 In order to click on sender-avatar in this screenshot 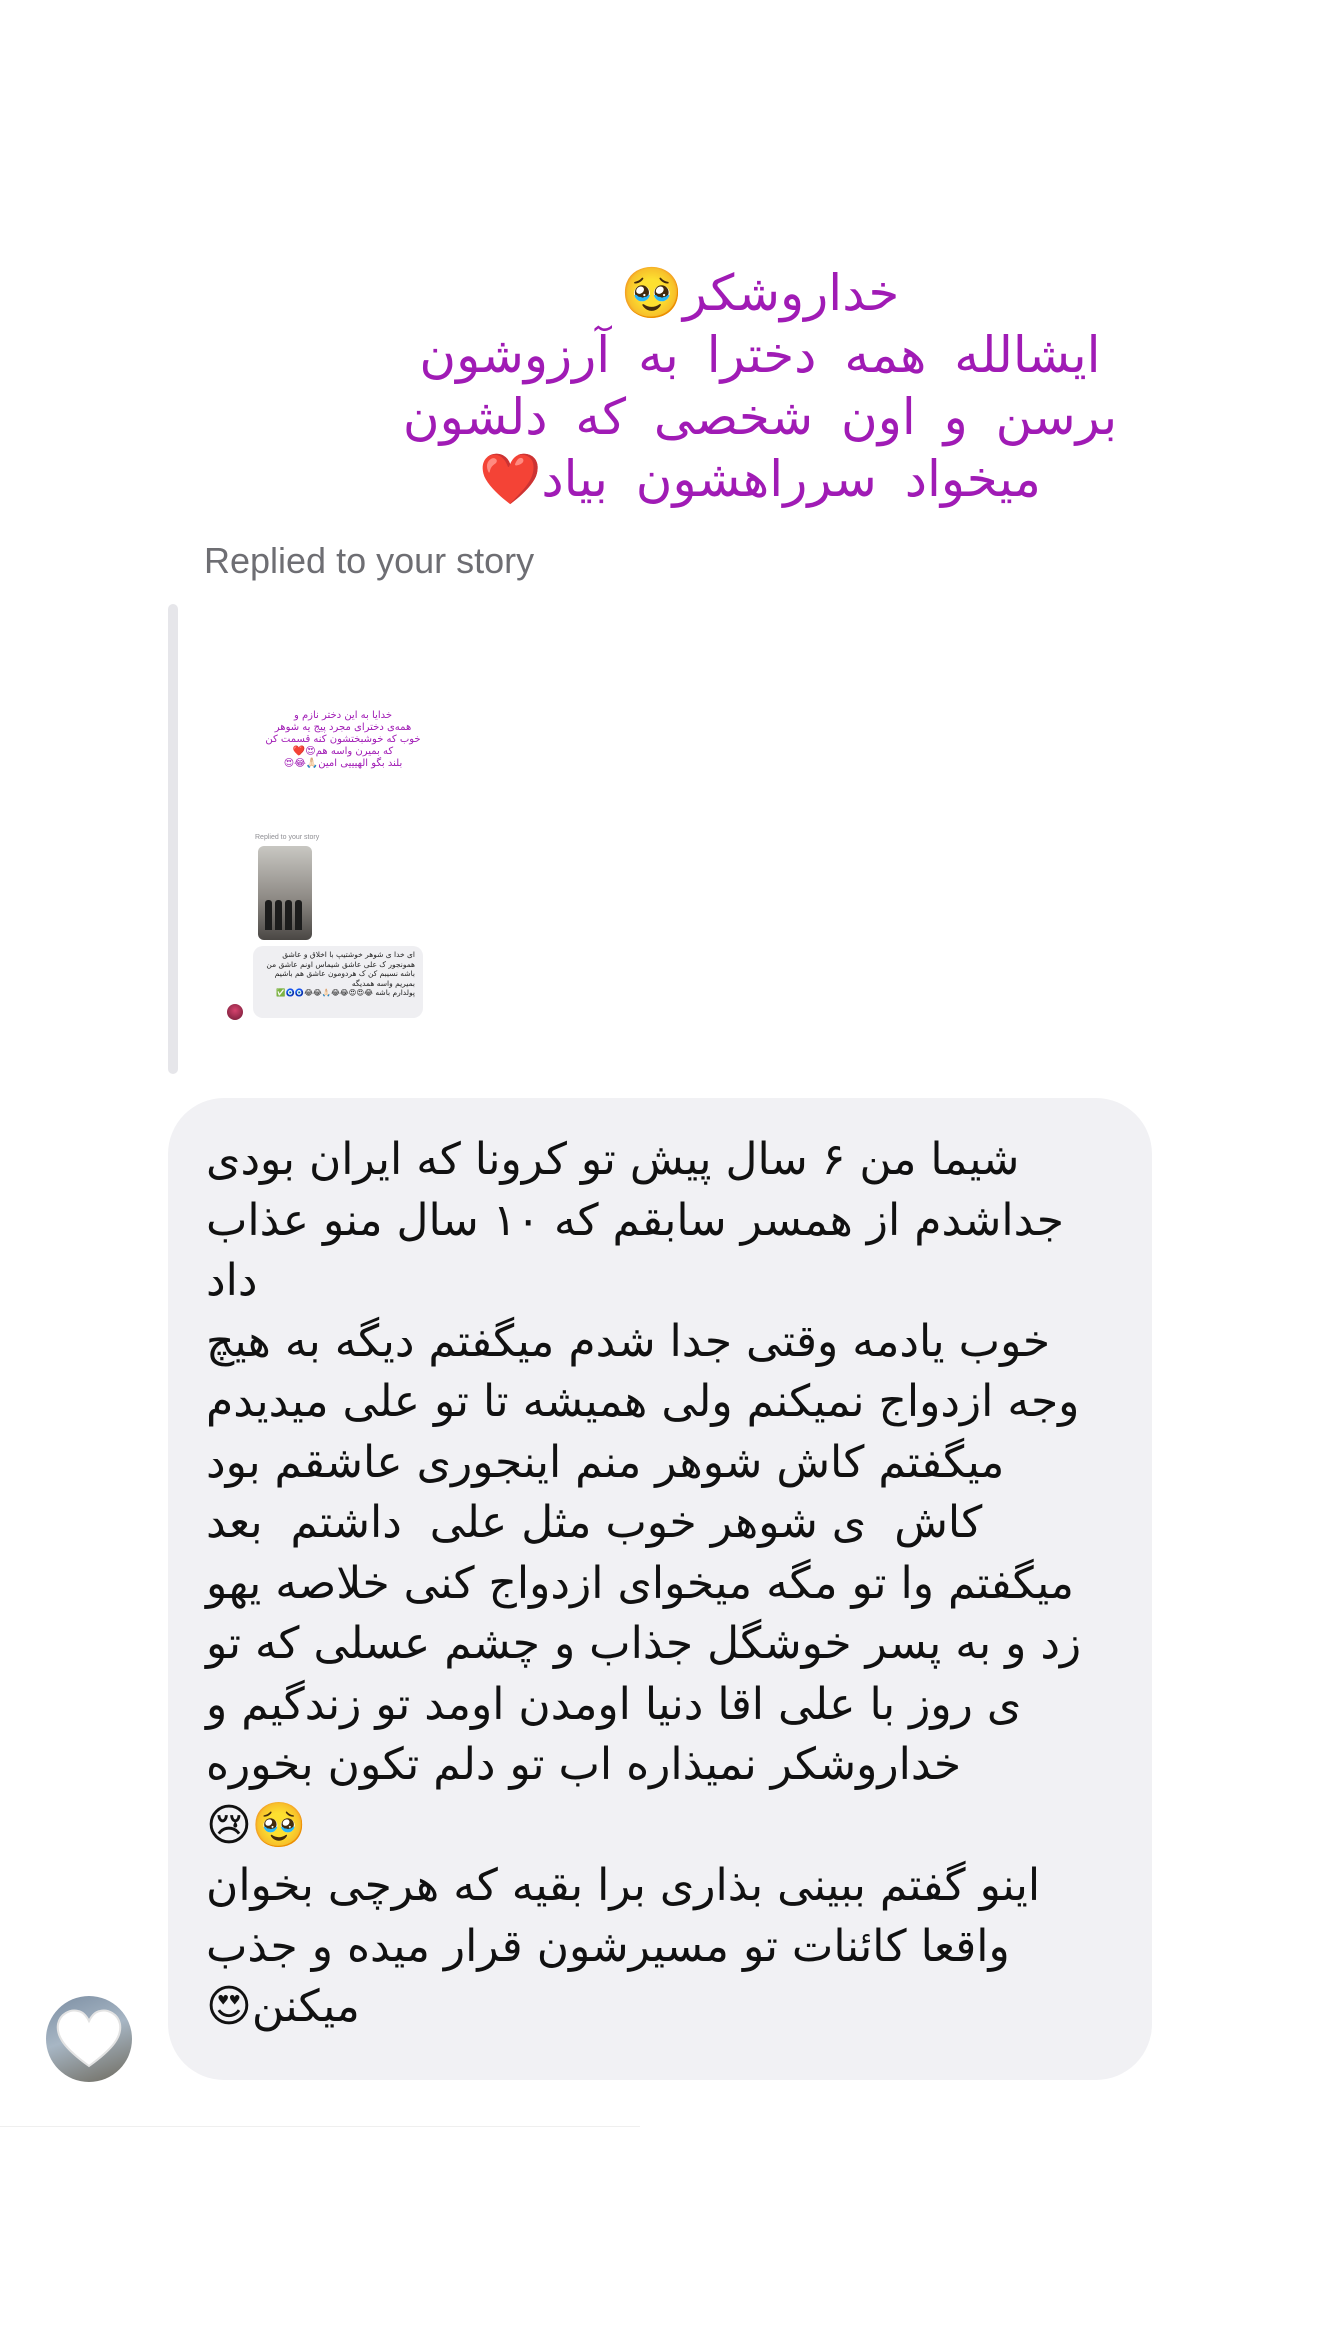, I will do `click(89, 2039)`.